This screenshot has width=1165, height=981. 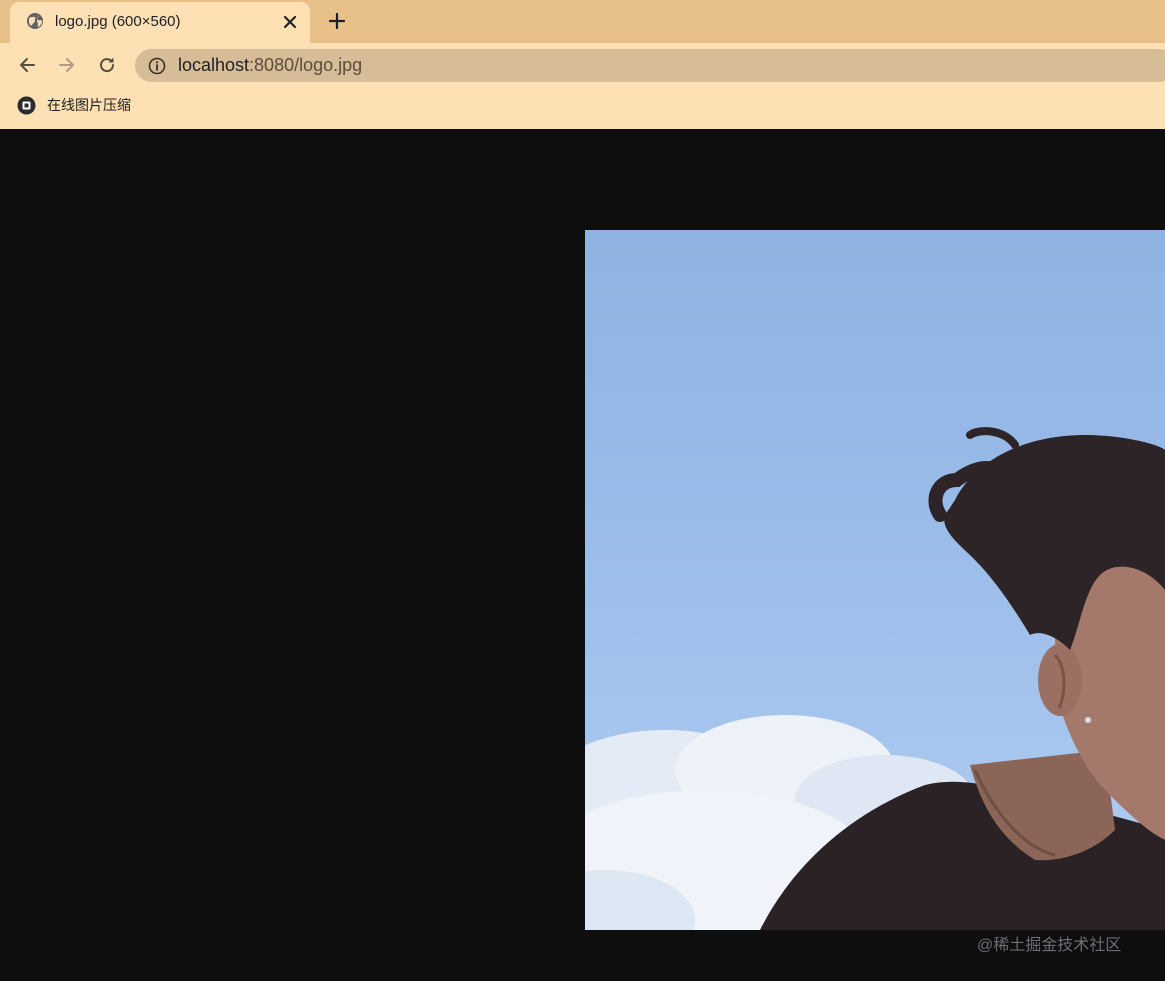 What do you see at coordinates (214, 65) in the screenshot?
I see `address-host: localhost` at bounding box center [214, 65].